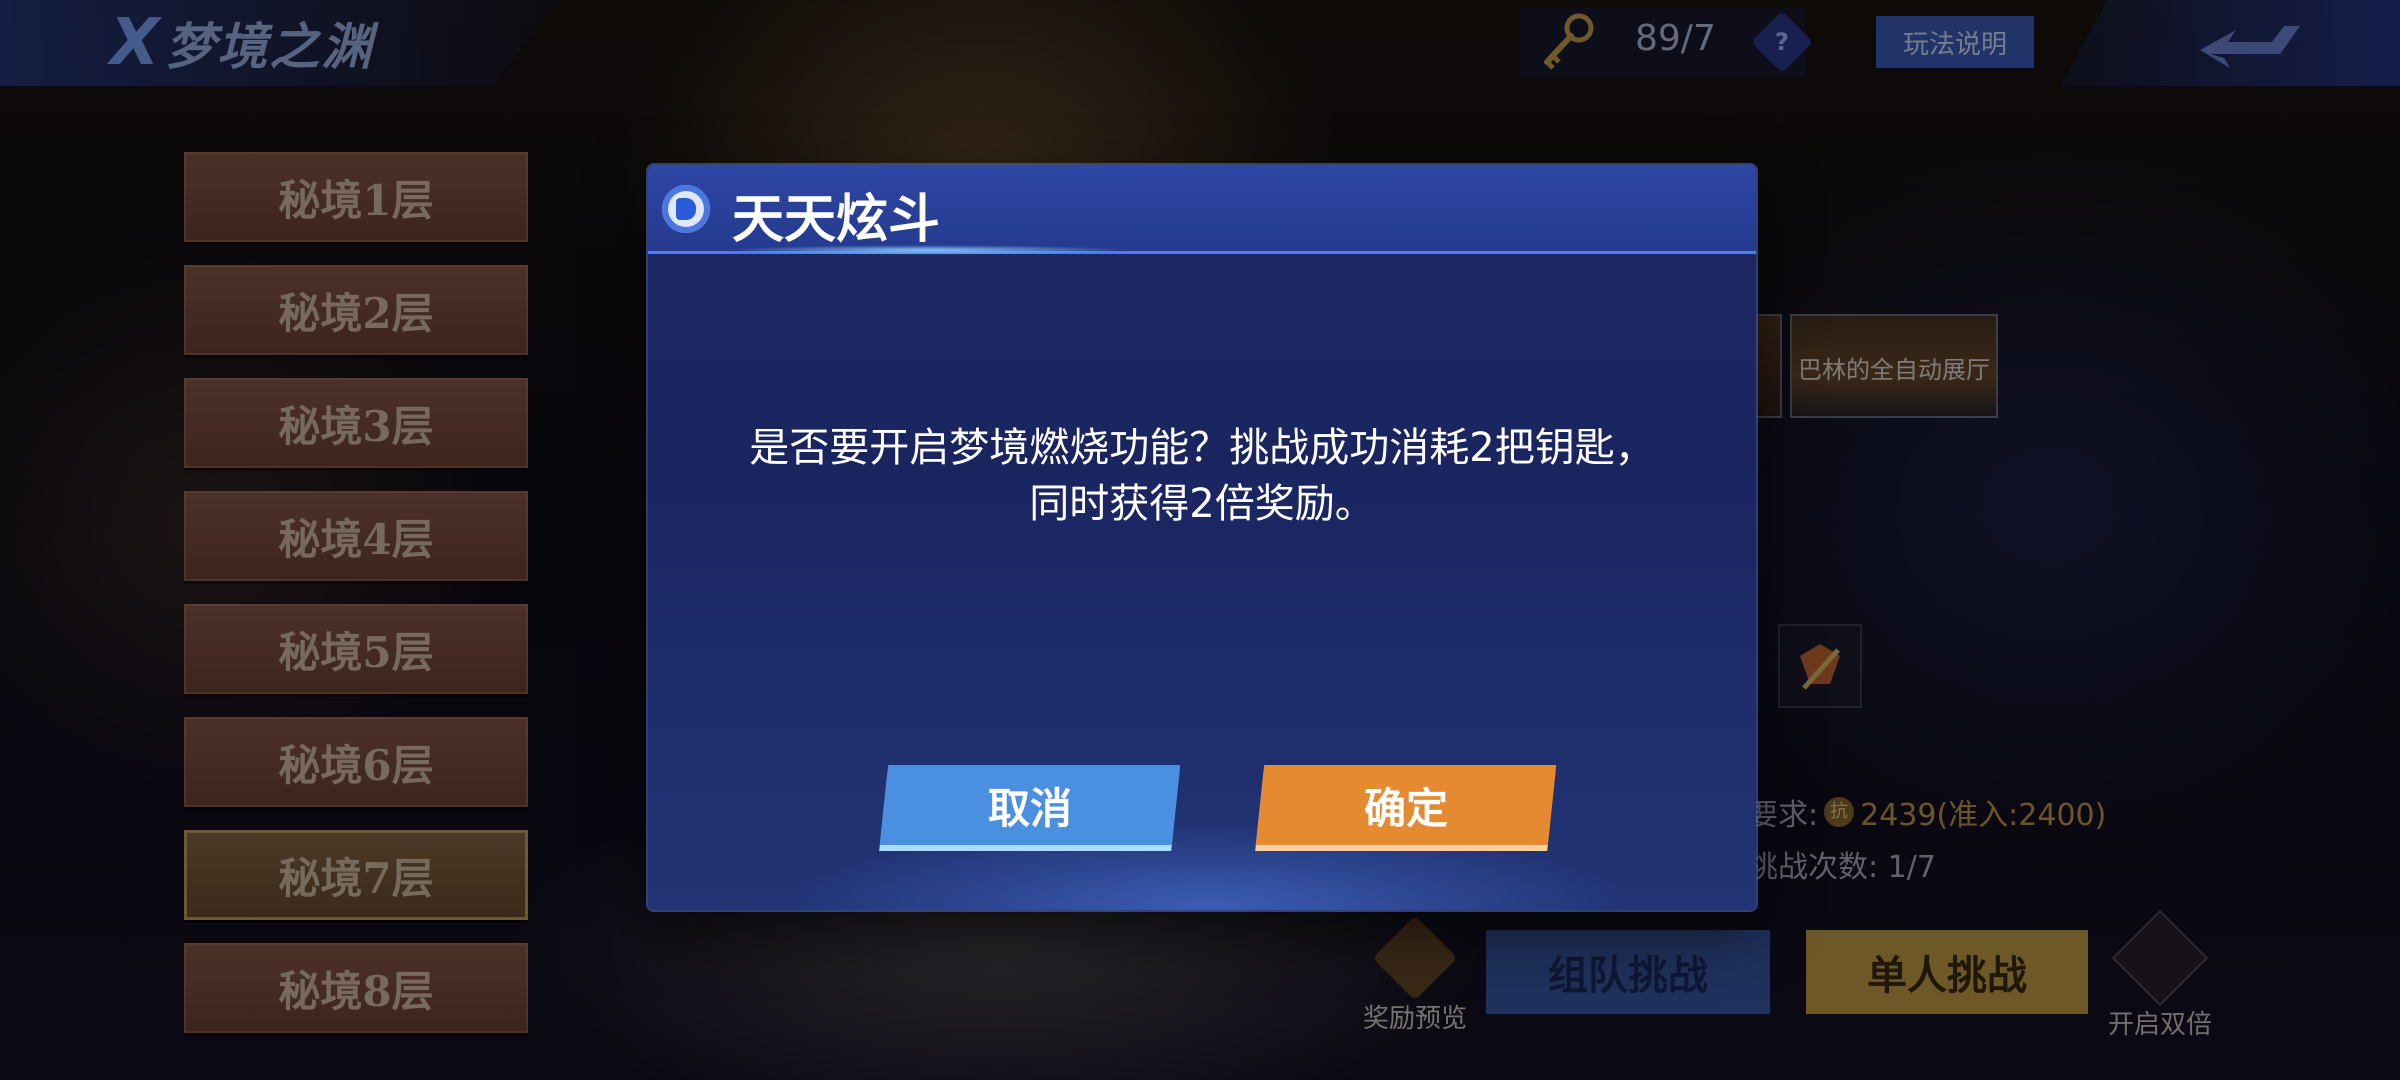  What do you see at coordinates (1202, 476) in the screenshot?
I see `dialog-message: 是否要开启梦境燃烧功能？挑战成功消耗2把钥匙， 同时获得2倍奖励。` at bounding box center [1202, 476].